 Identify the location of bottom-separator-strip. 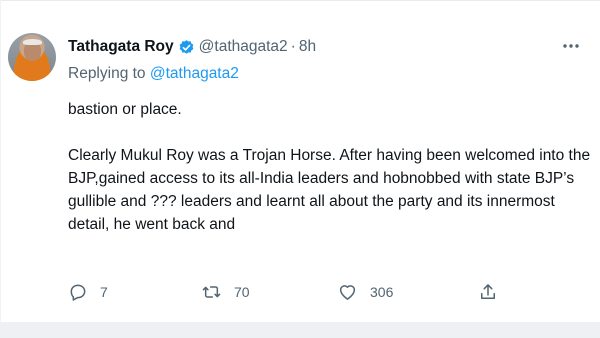
(300, 330).